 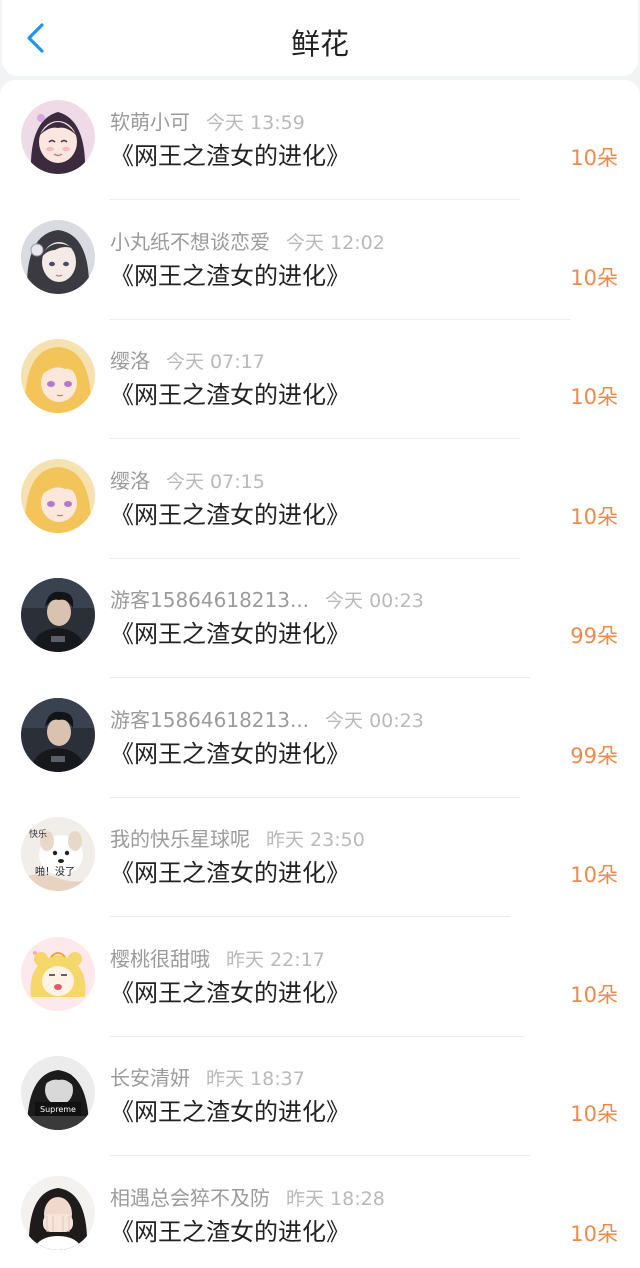 What do you see at coordinates (215, 362) in the screenshot?
I see `timestamp: 今天 07:17` at bounding box center [215, 362].